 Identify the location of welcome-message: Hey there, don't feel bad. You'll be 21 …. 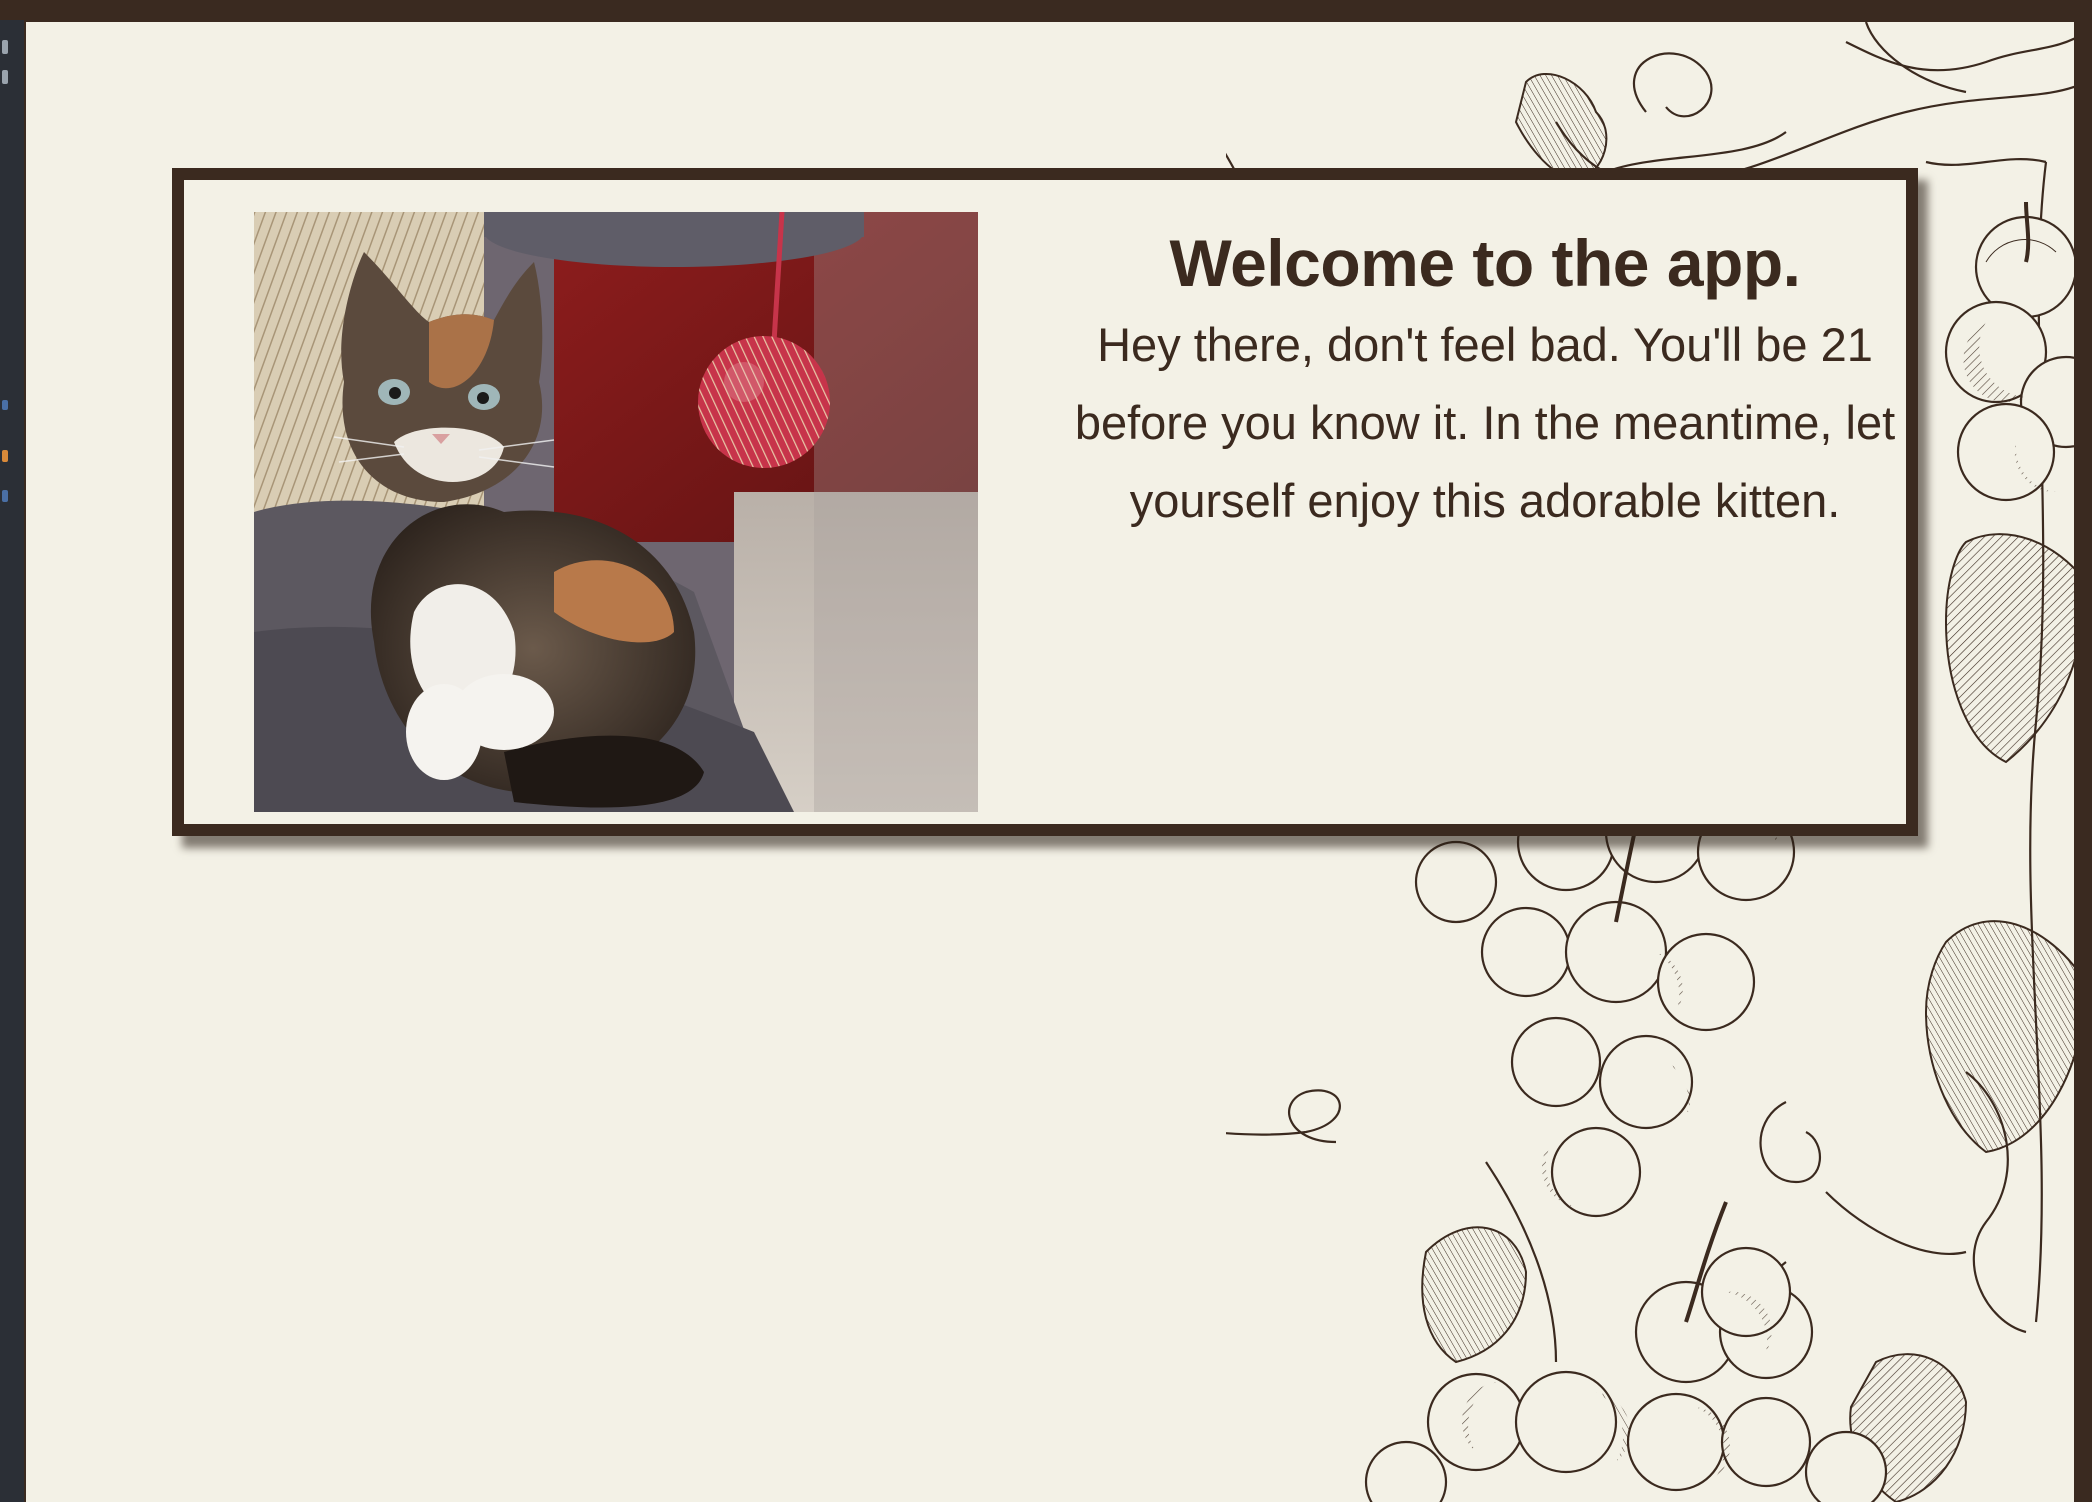
(1485, 422).